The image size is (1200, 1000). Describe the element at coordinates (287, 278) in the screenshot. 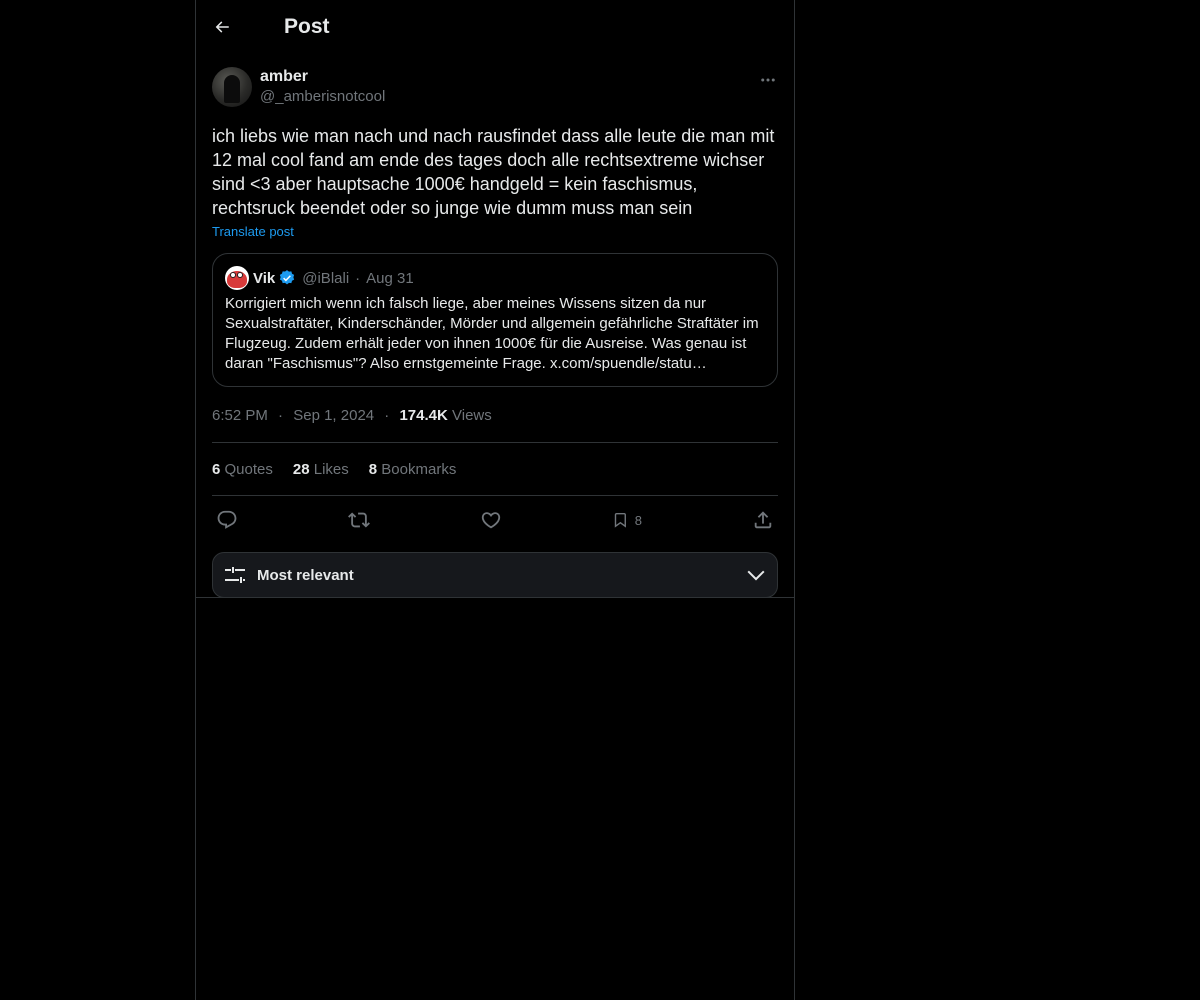

I see `verified-icon` at that location.